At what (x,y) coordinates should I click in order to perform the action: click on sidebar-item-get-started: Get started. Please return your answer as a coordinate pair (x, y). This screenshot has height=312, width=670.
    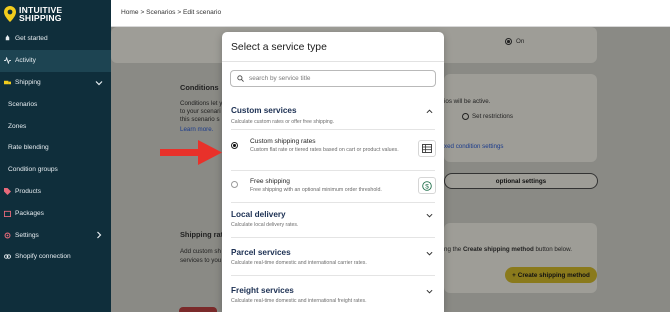
    Looking at the image, I should click on (55, 39).